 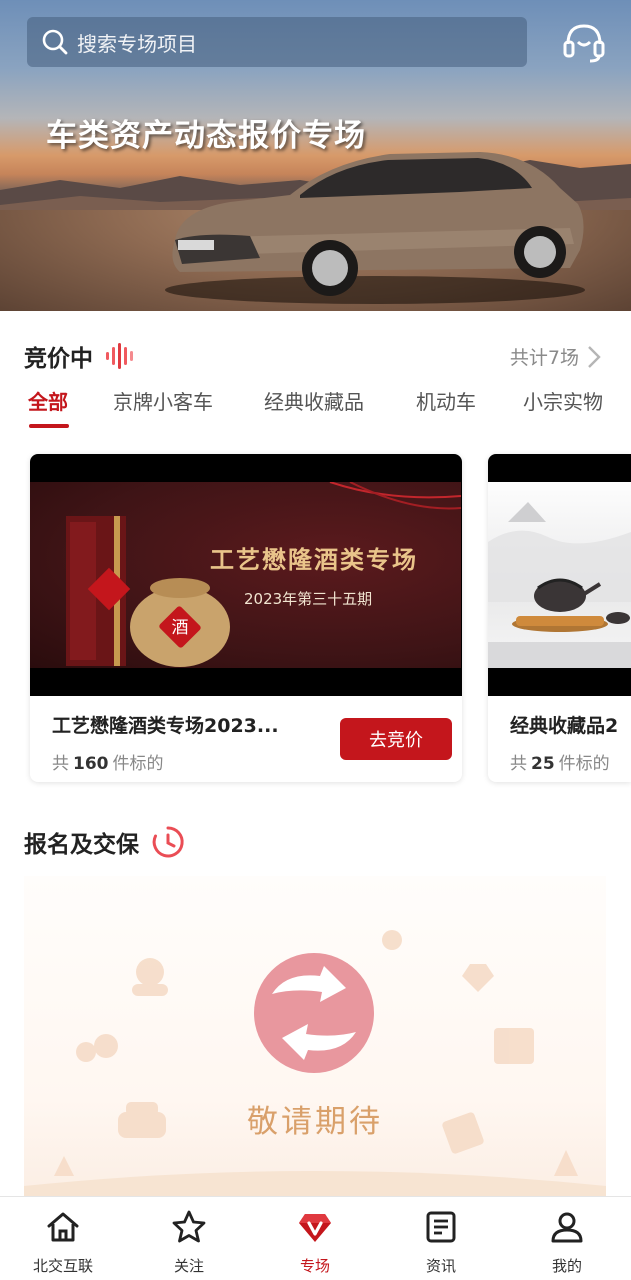 I want to click on card-image, so click(x=559, y=575).